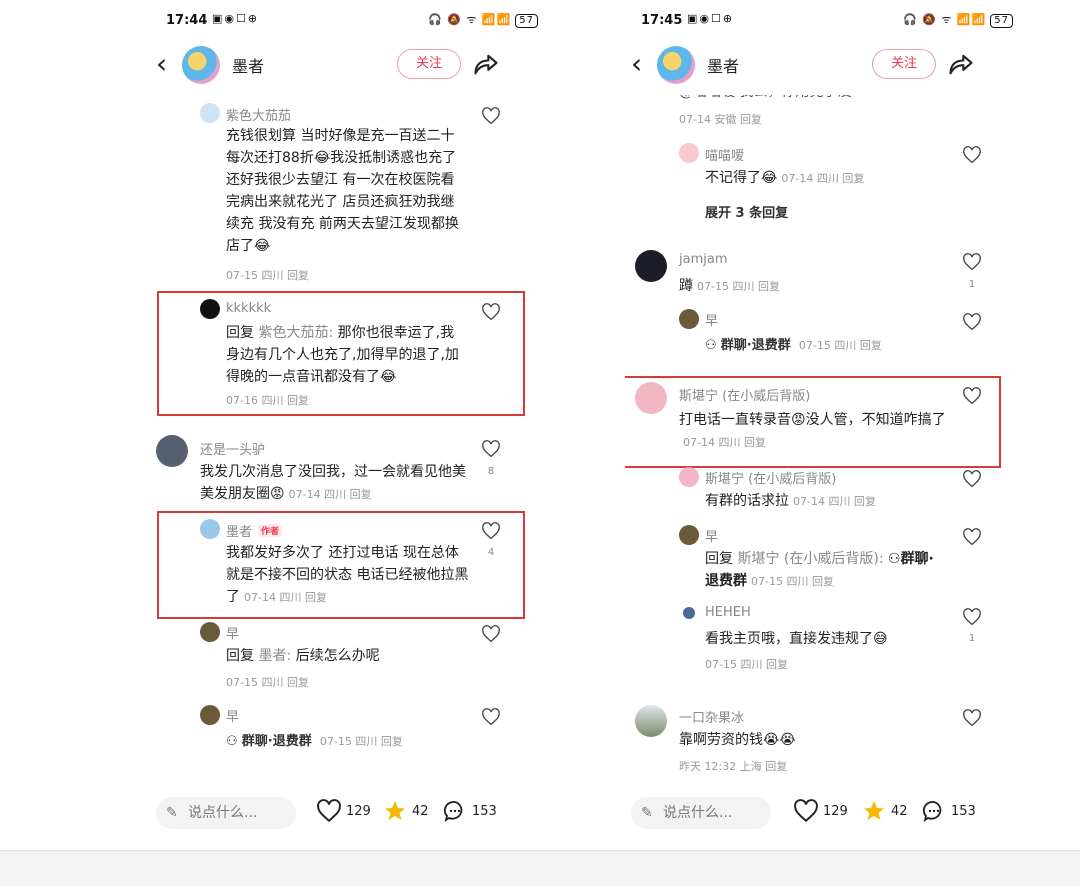 The image size is (1080, 886). I want to click on status-bar: 17:44 ▣◉☐⊕ 🎧 🔕 ᯤ 📶📶 57, so click(350, 21).